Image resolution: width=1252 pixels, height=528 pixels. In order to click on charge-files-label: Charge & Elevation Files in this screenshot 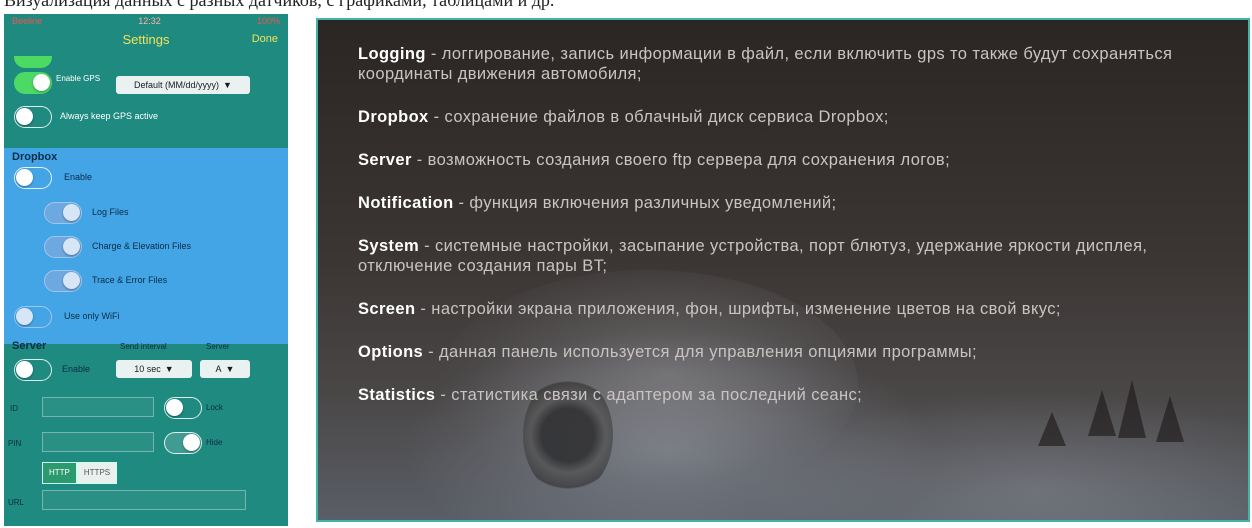, I will do `click(142, 246)`.